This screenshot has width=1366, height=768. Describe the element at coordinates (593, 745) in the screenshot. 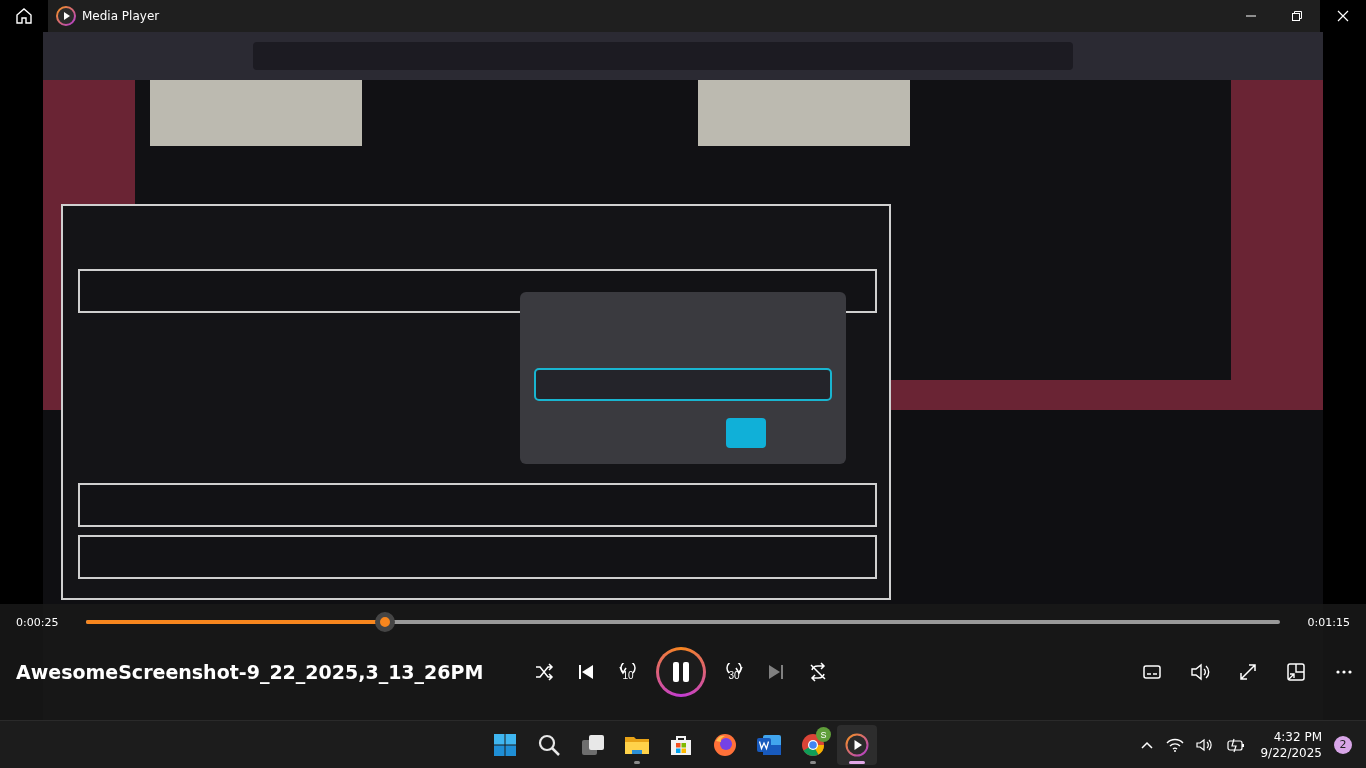

I see `task-view-icon` at that location.